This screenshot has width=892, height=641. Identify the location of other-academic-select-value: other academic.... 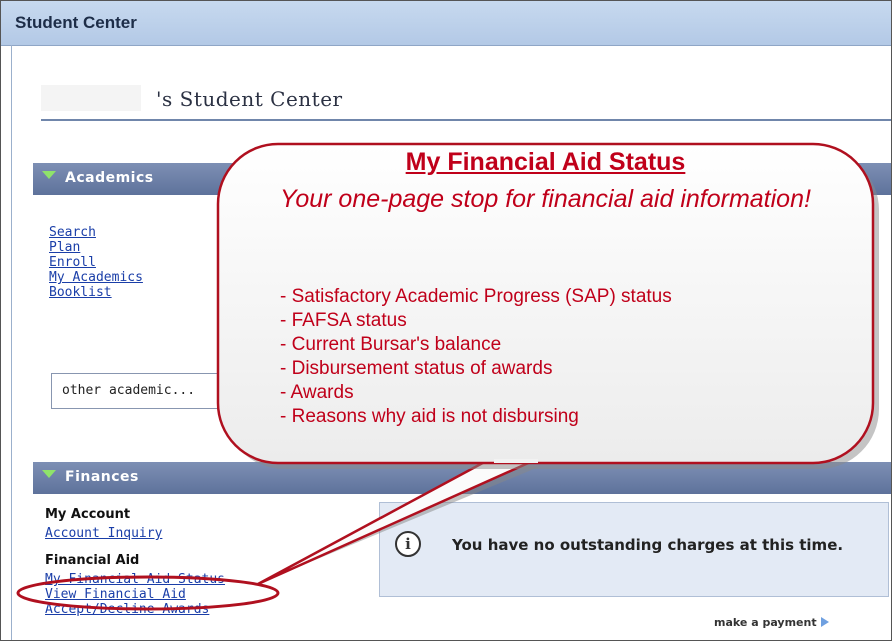
(129, 390).